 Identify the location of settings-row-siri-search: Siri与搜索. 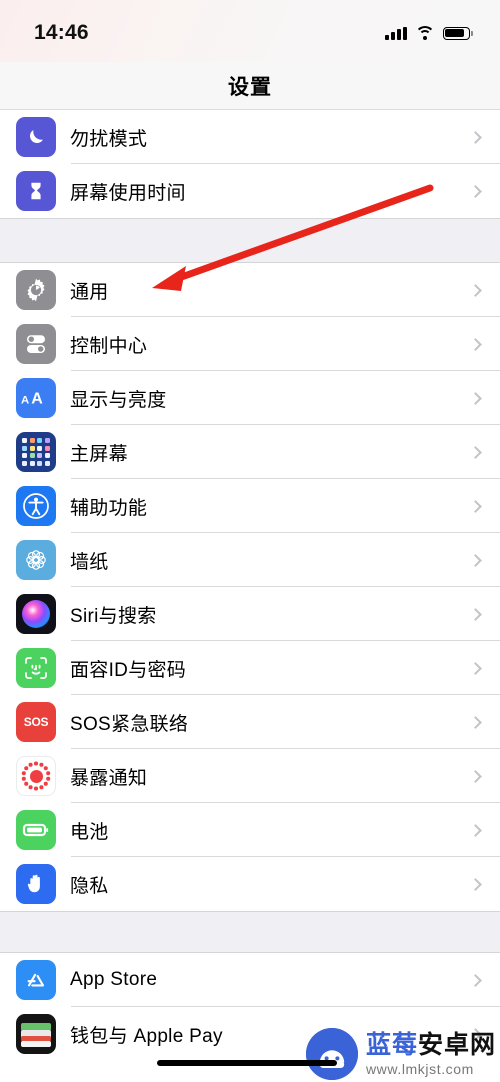
(250, 614).